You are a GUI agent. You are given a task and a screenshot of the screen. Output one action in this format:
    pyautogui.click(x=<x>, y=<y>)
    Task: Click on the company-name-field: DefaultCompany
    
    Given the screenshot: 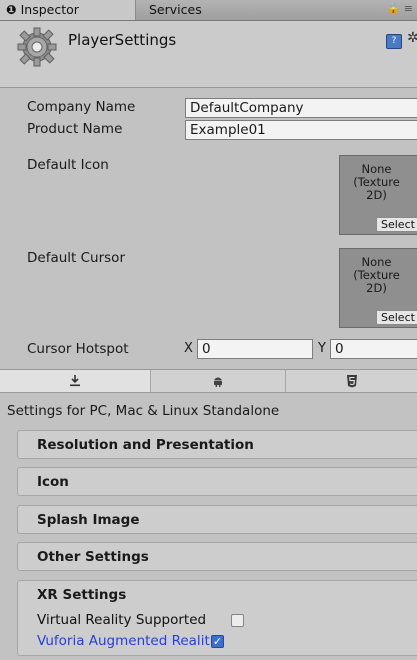 What is the action you would take?
    pyautogui.click(x=301, y=108)
    